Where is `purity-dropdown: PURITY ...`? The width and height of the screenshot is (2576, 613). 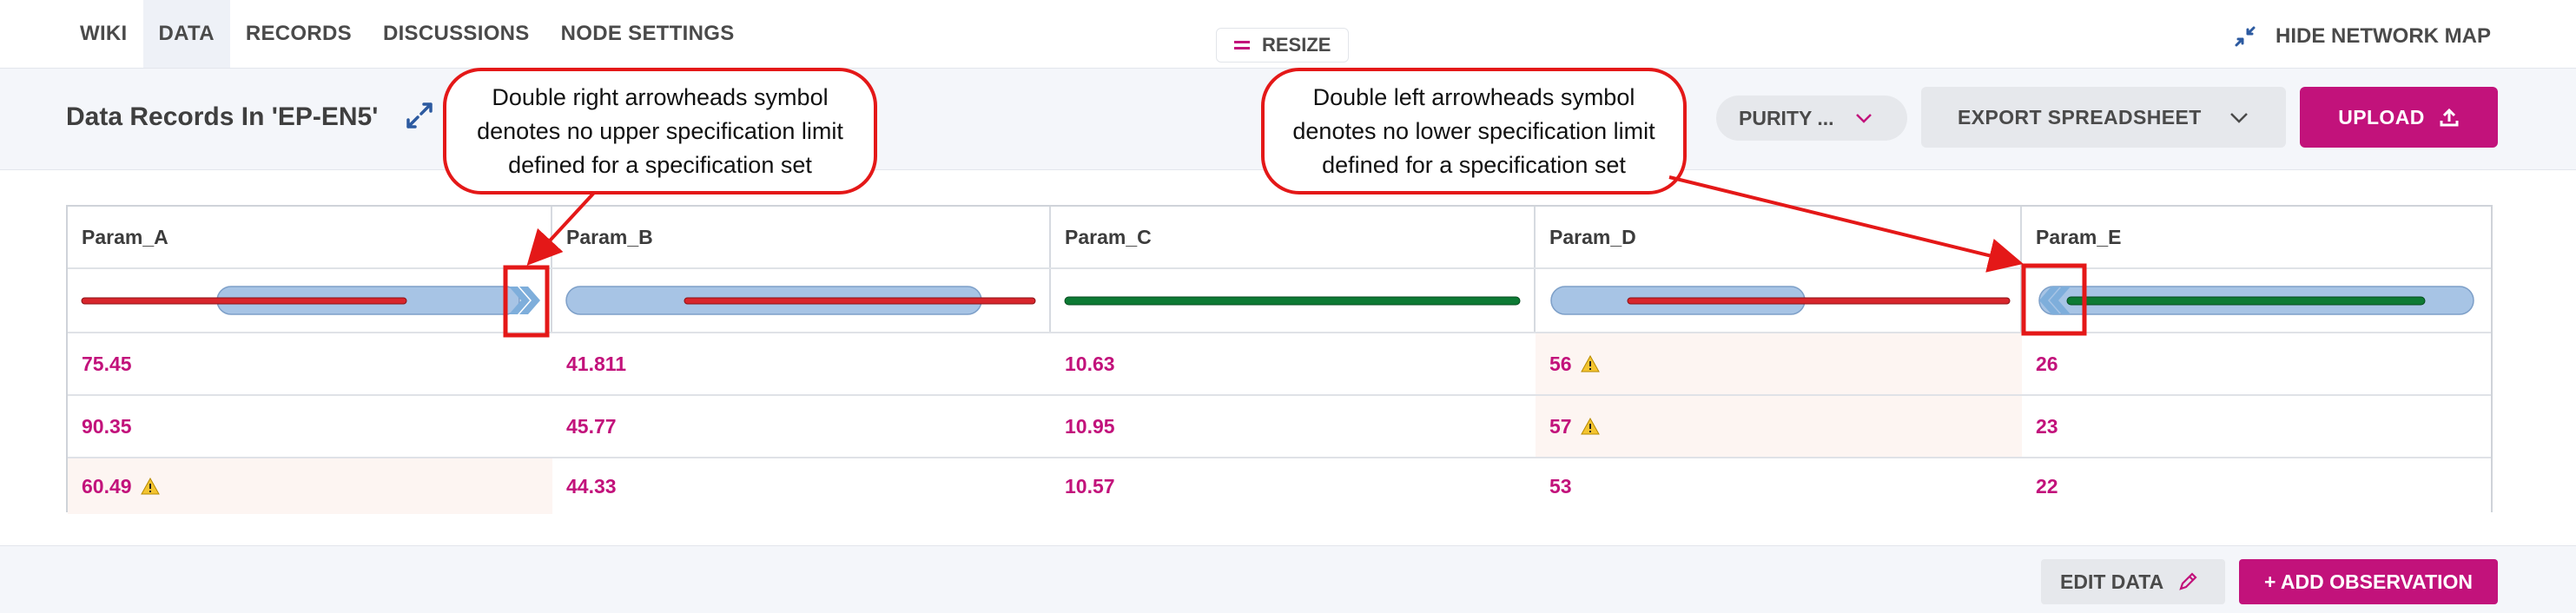
purity-dropdown: PURITY ... is located at coordinates (1812, 118).